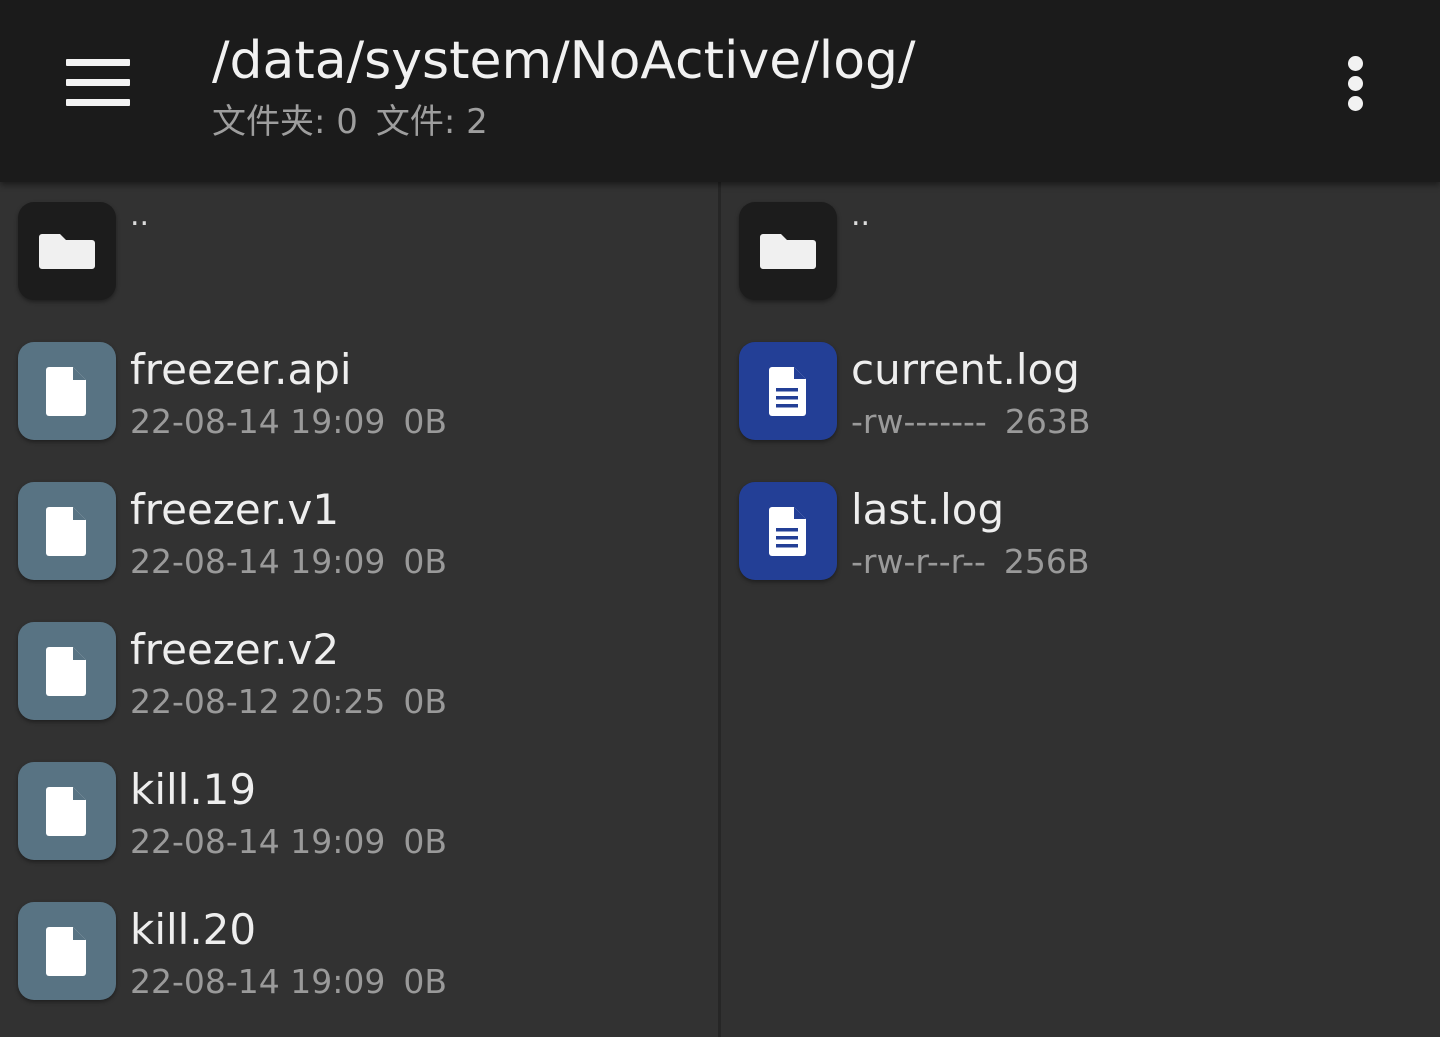 The height and width of the screenshot is (1037, 1440). I want to click on file-date: 22-08-12 20:25, so click(258, 701).